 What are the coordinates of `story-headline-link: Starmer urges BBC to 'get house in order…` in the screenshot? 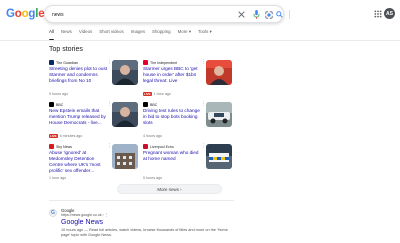 It's located at (173, 75).